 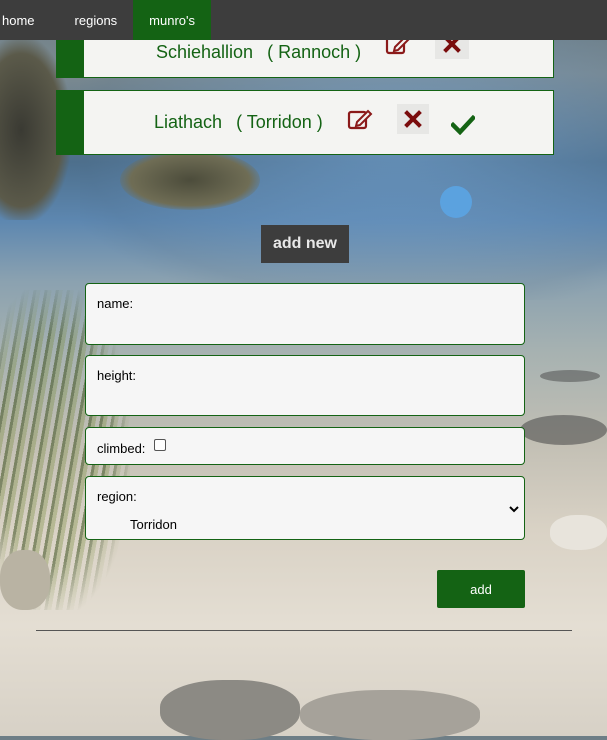 I want to click on edit-icon, so click(x=360, y=119).